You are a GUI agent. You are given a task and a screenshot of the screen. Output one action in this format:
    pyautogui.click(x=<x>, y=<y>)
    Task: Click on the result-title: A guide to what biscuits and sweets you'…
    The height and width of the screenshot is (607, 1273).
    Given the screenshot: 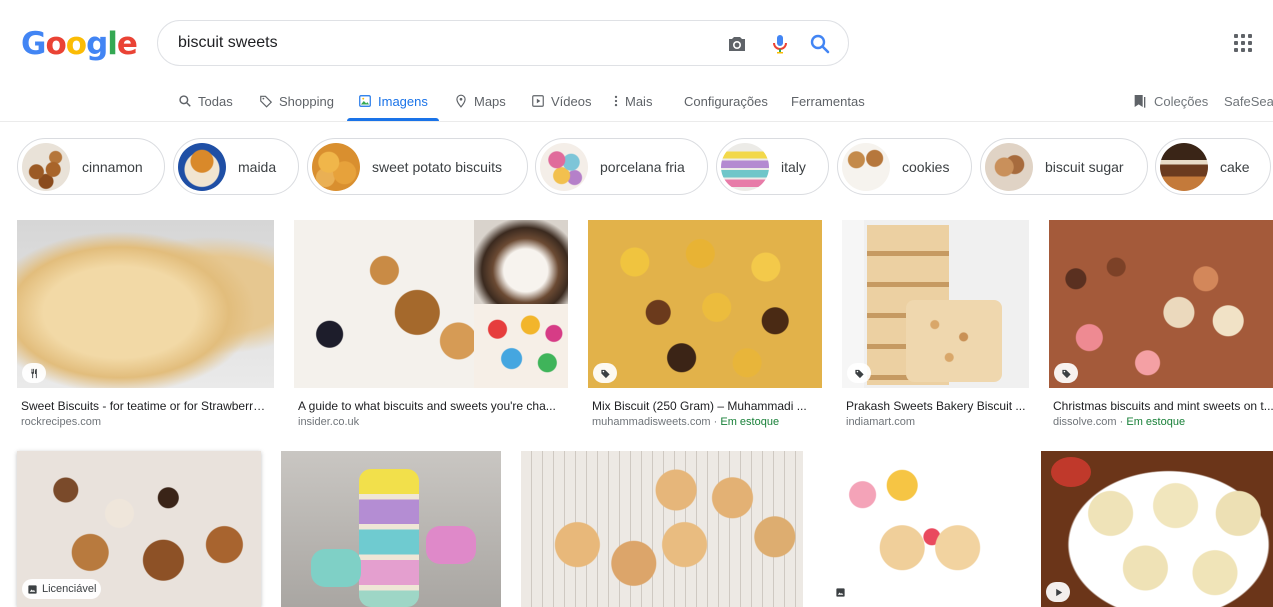 What is the action you would take?
    pyautogui.click(x=432, y=406)
    